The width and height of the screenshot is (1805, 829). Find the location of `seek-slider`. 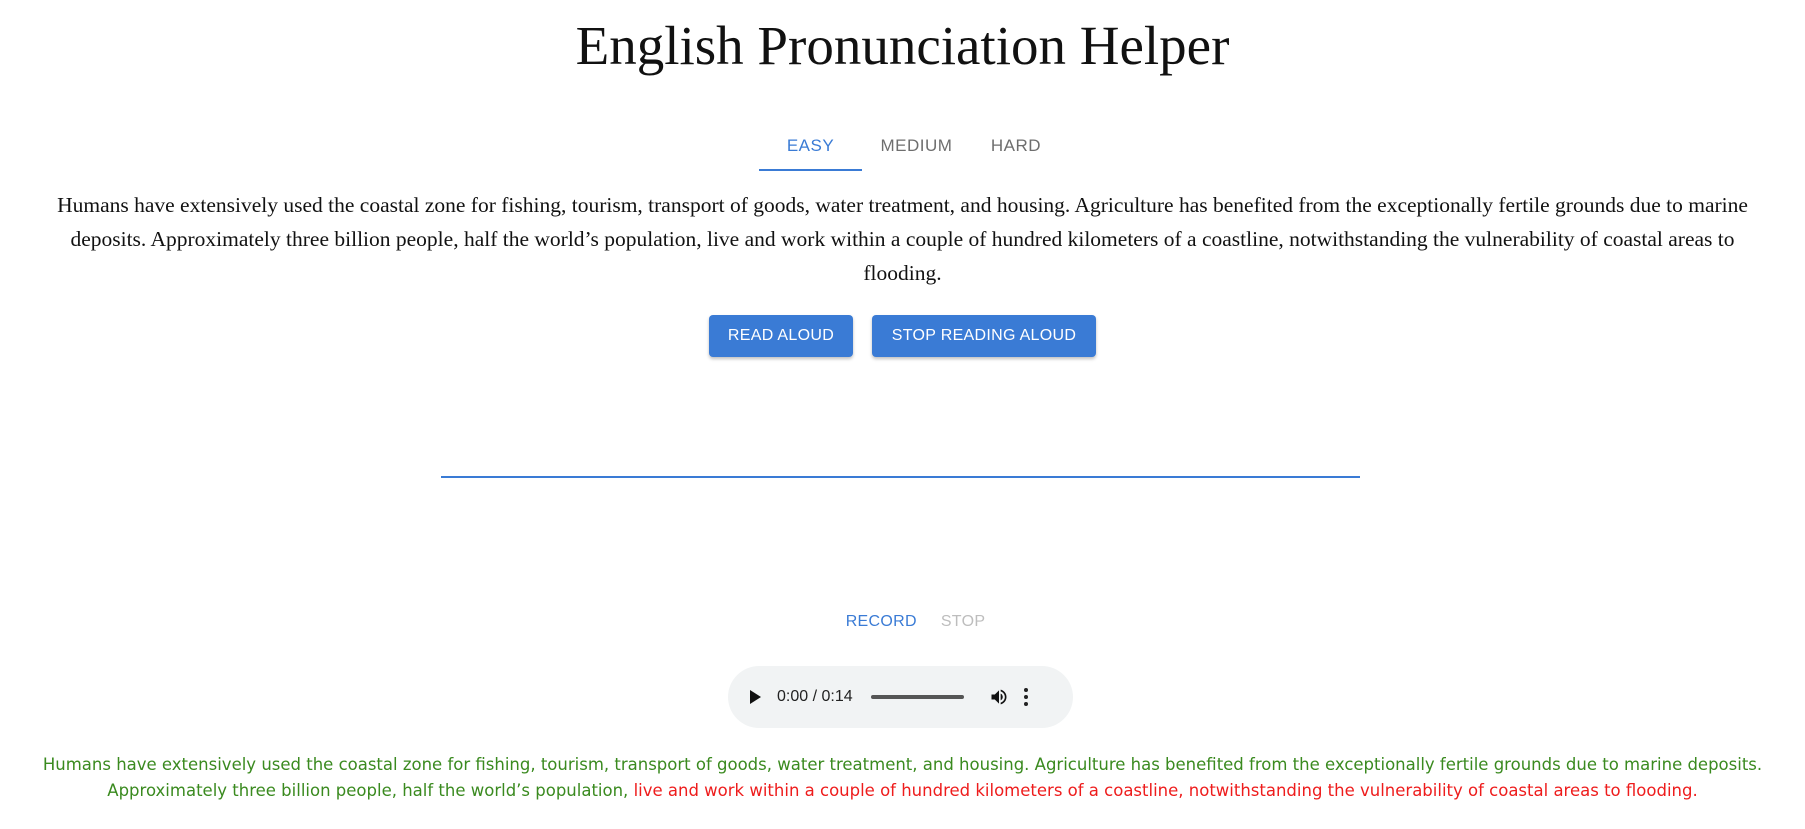

seek-slider is located at coordinates (917, 697).